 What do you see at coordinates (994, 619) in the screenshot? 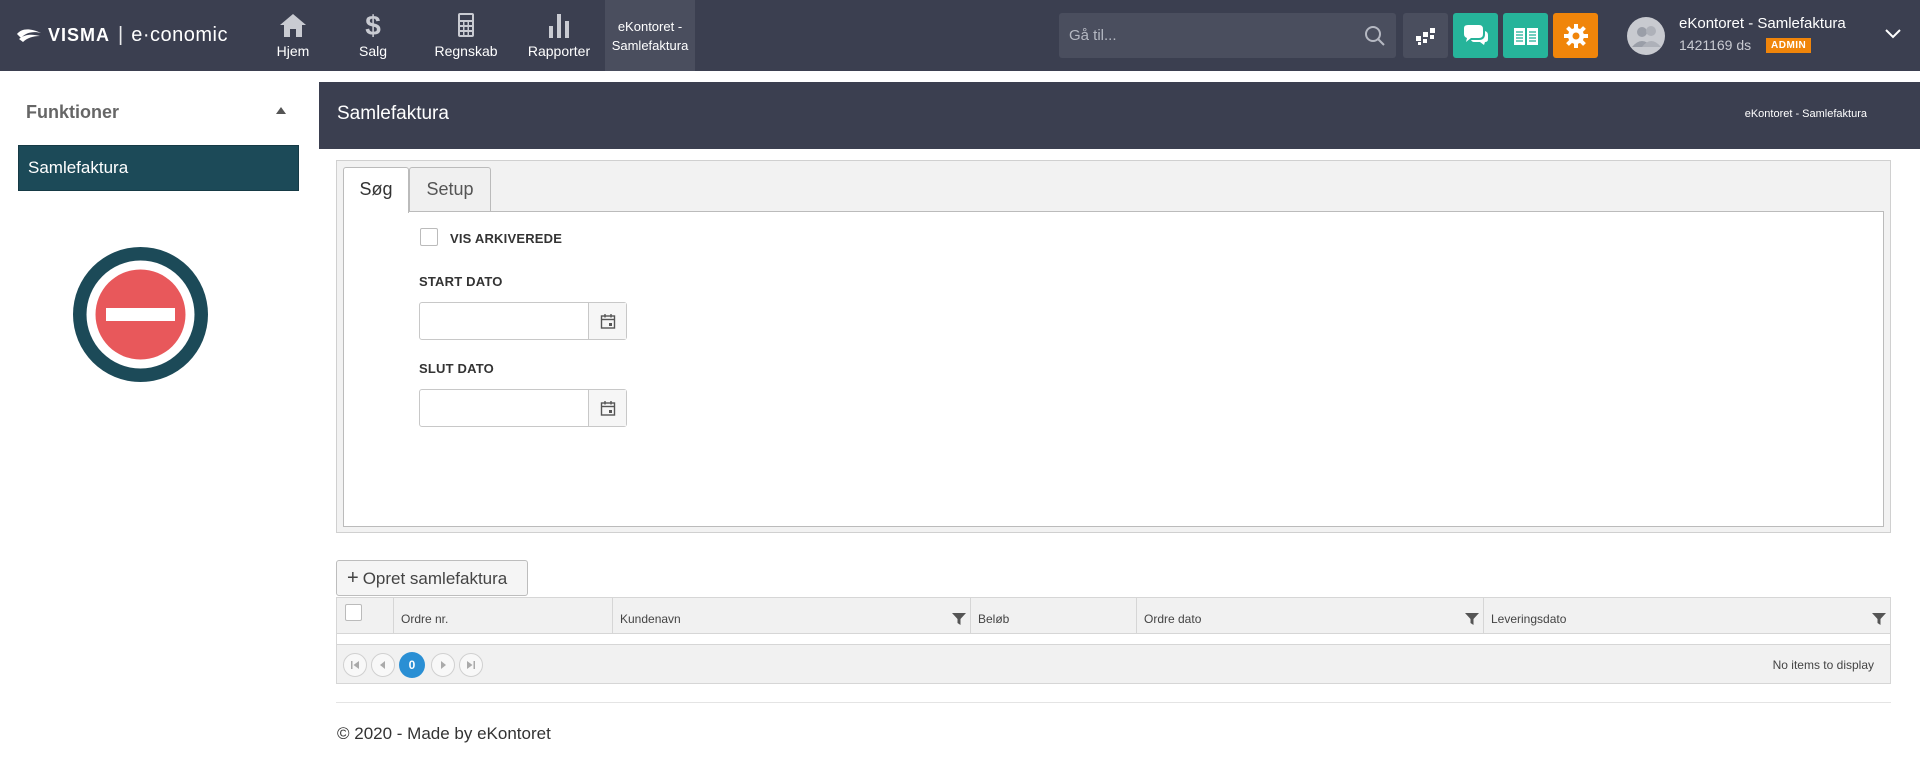
I see `column-label: Beløb` at bounding box center [994, 619].